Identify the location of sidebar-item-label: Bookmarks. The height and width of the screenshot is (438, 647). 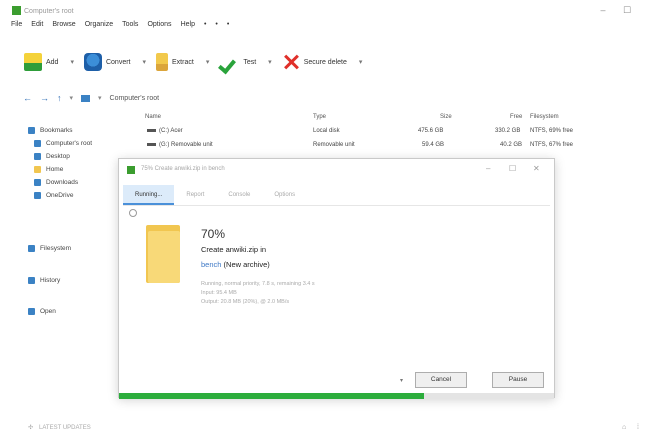
(56, 130).